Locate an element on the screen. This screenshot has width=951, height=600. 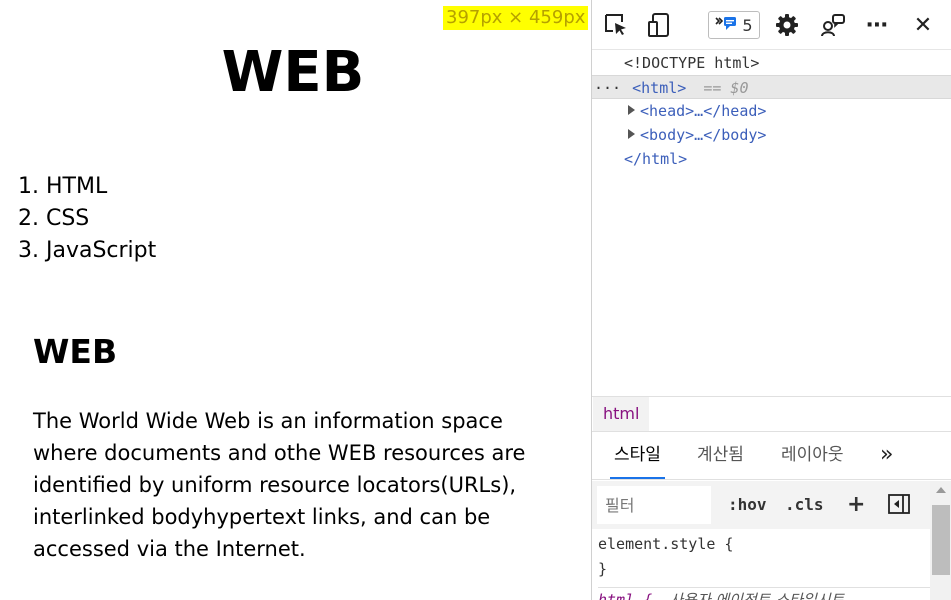
styles-pane: element.style { } html { 사용자 에이전트 스타일시트 is located at coordinates (761, 564).